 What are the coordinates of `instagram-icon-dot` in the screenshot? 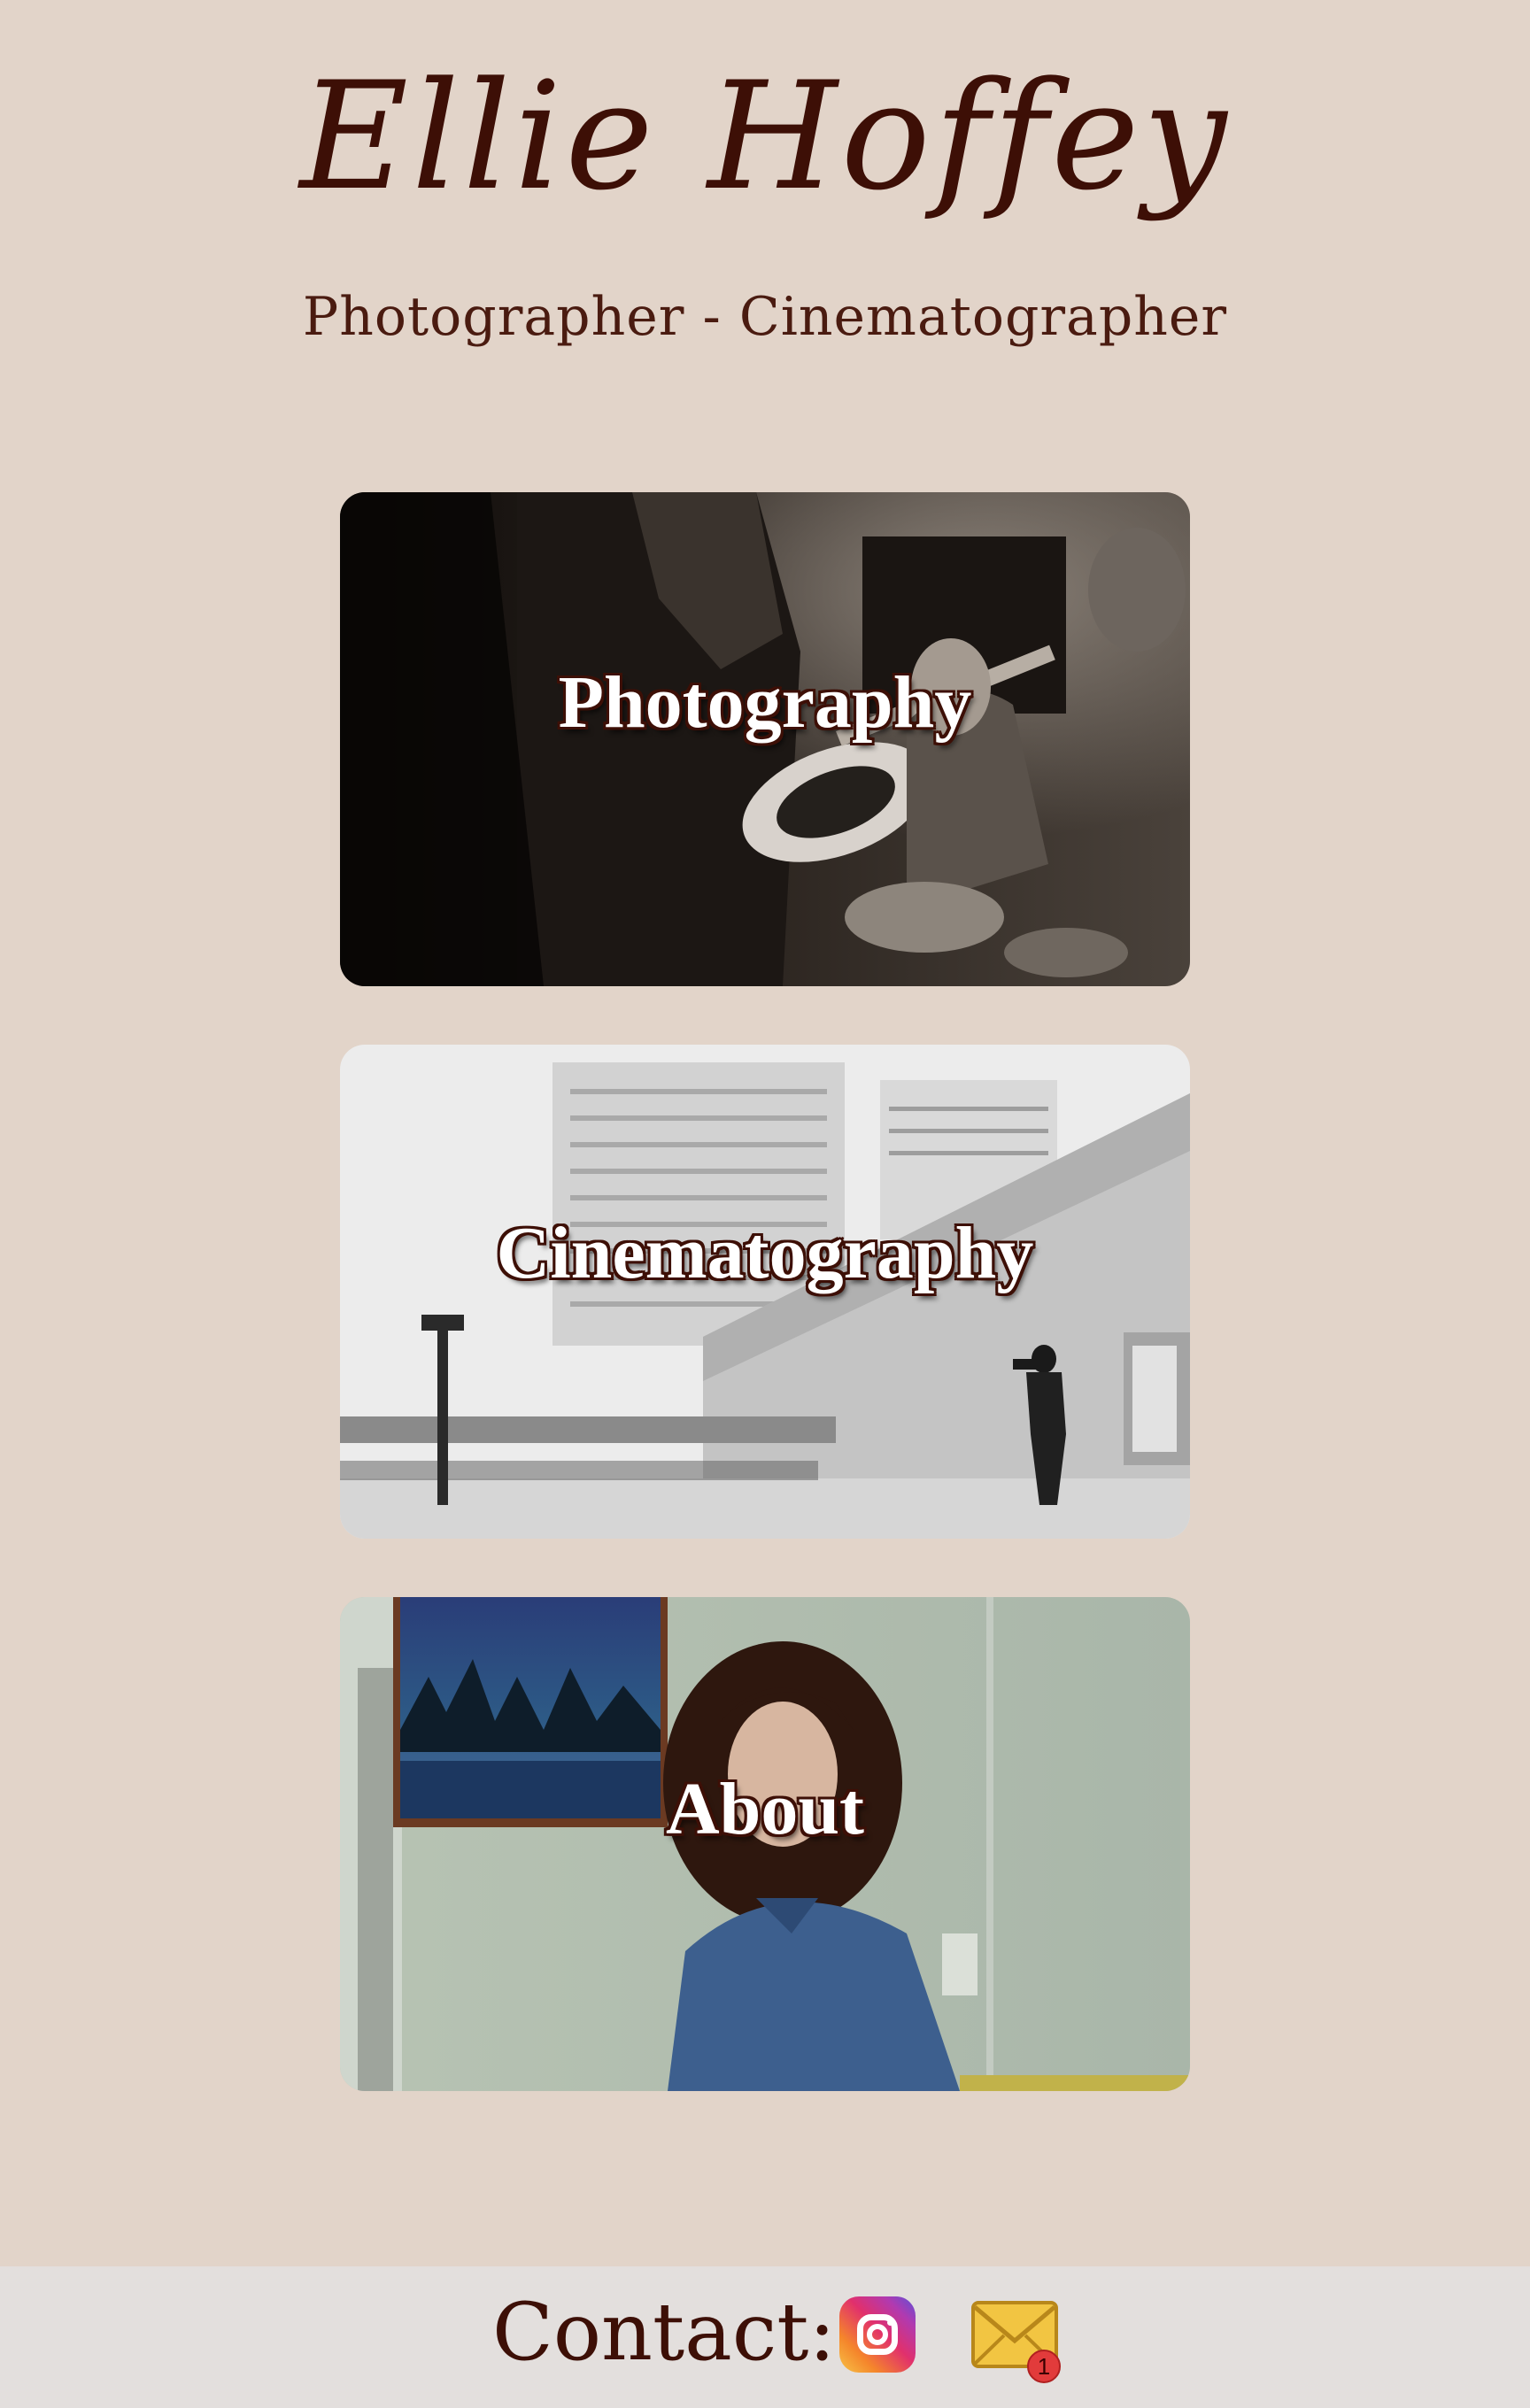 It's located at (890, 2322).